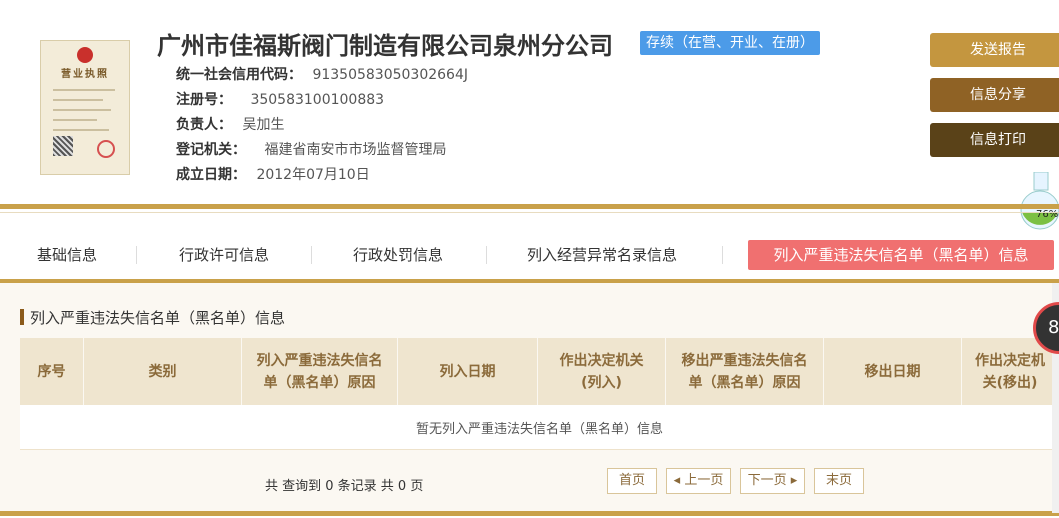 The width and height of the screenshot is (1059, 518). I want to click on section-title: 列入严重违法失信名单（黑名单）信息, so click(158, 318).